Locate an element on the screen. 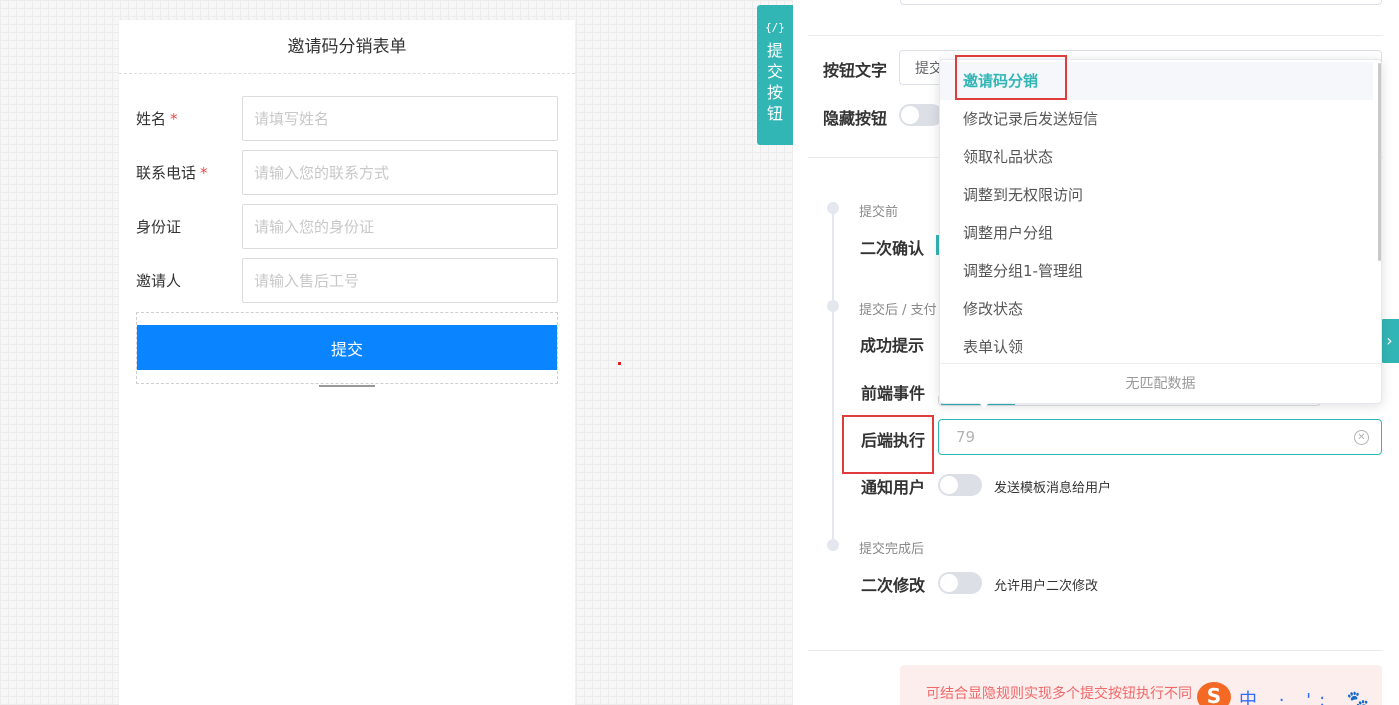  form-row-phone: 联系电话 * is located at coordinates (347, 172).